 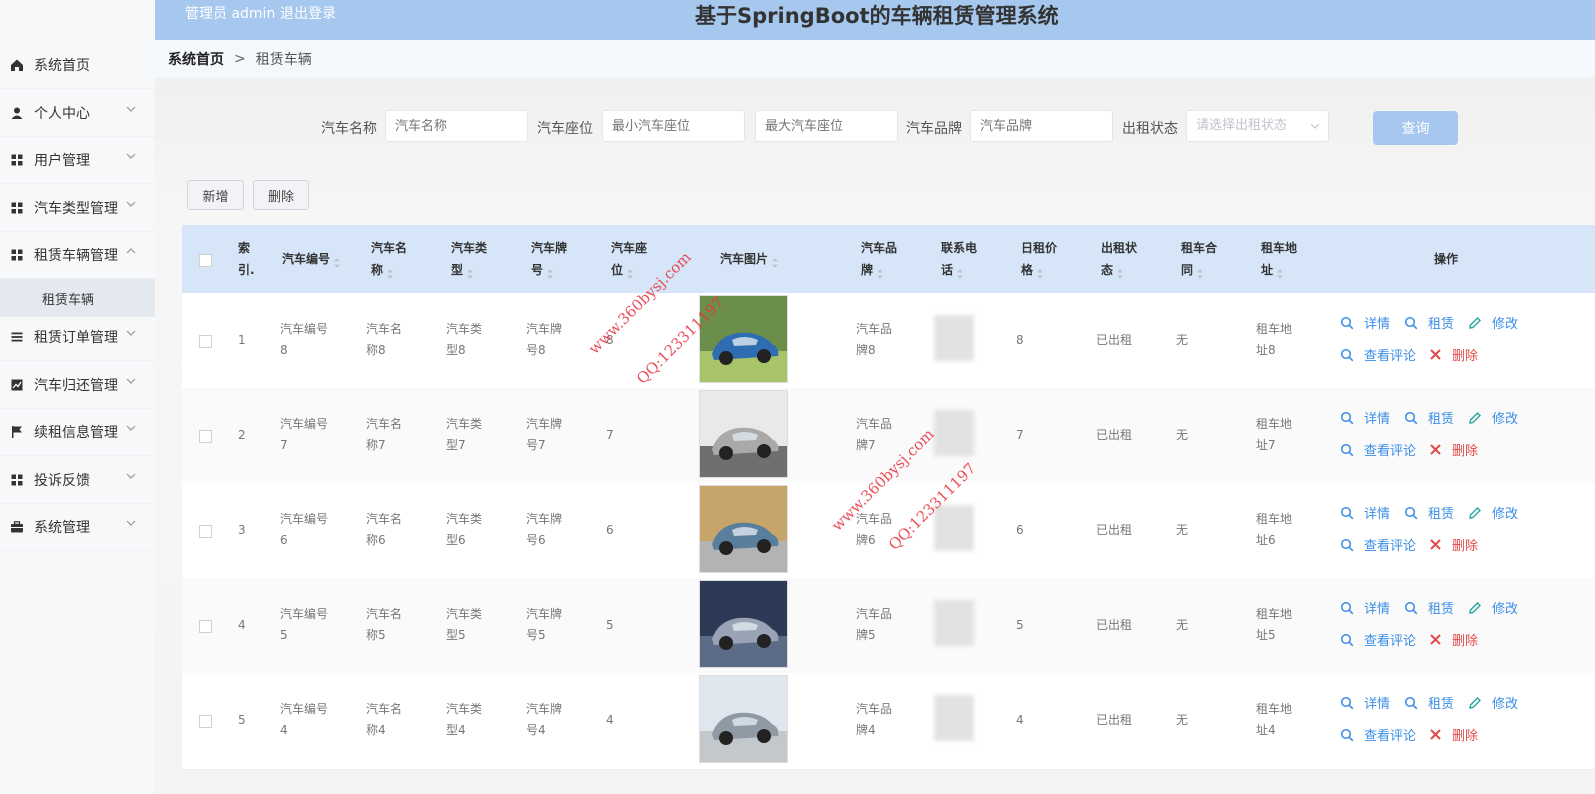 What do you see at coordinates (549, 248) in the screenshot?
I see `column-header-label: 汽车牌` at bounding box center [549, 248].